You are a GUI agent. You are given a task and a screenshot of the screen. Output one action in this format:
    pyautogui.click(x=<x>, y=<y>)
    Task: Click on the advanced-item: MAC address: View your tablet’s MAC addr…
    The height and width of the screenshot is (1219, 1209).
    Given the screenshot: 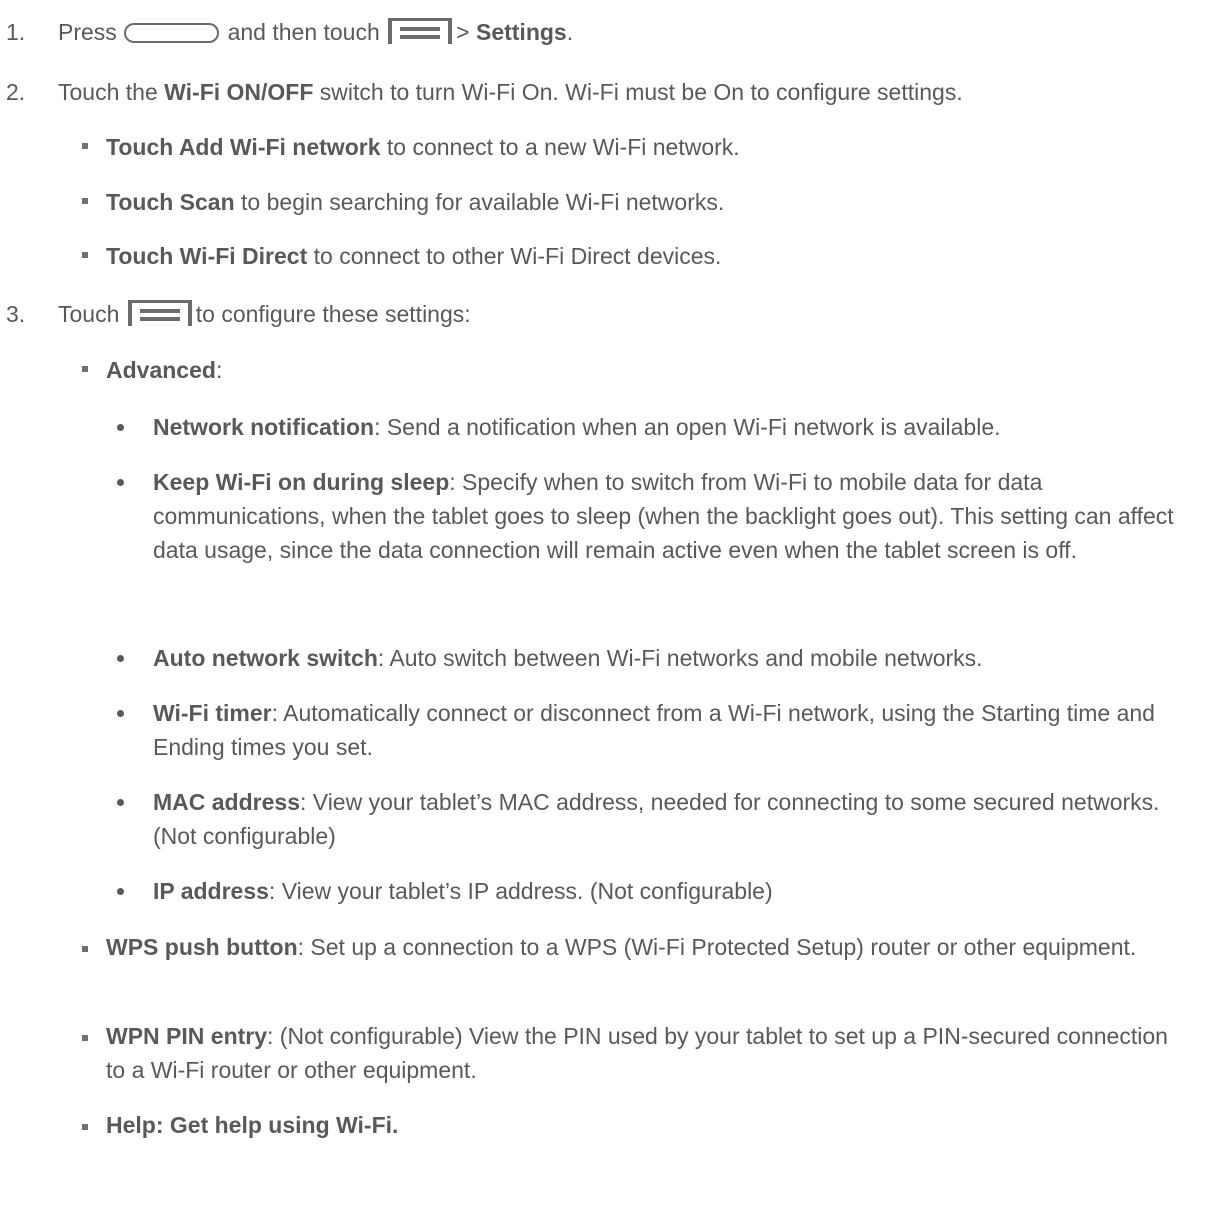 What is the action you would take?
    pyautogui.click(x=675, y=819)
    